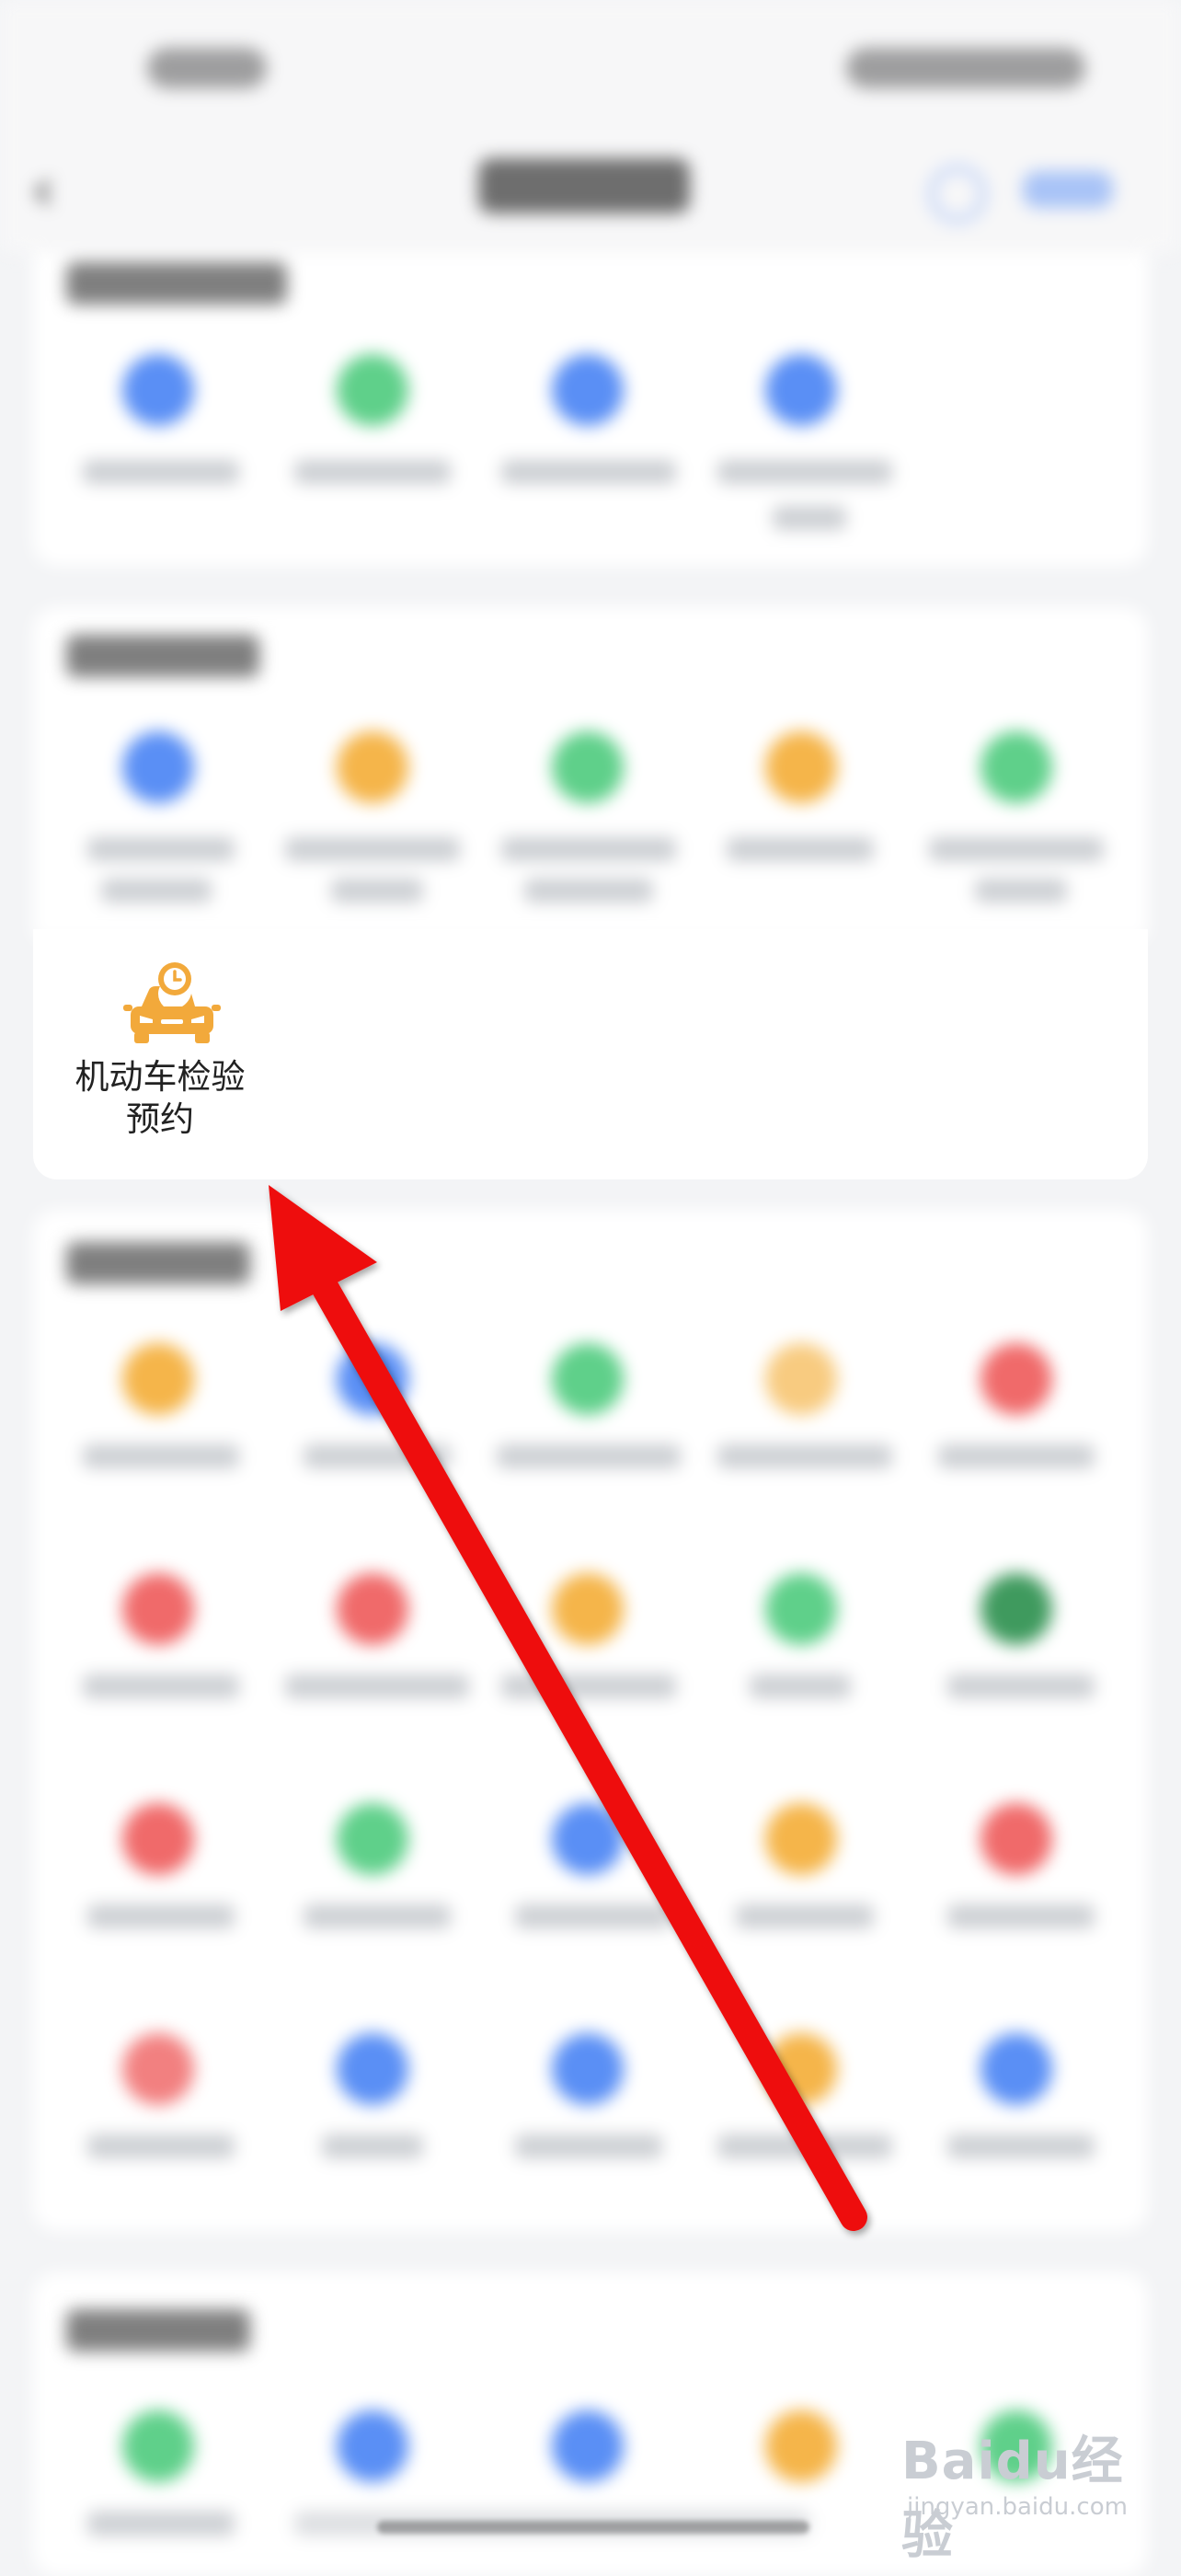  Describe the element at coordinates (172, 1005) in the screenshot. I see `car-clock-icon` at that location.